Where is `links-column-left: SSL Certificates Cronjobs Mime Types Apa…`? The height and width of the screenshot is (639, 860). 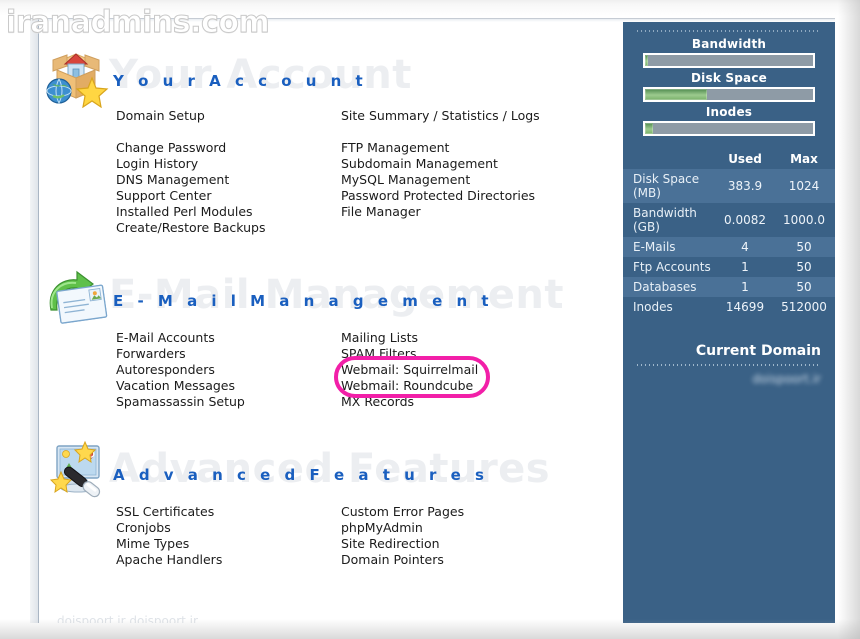 links-column-left: SSL Certificates Cronjobs Mime Types Apa… is located at coordinates (228, 536).